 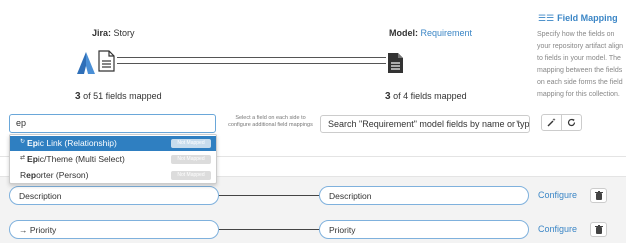 I want to click on target-count-number: 3, so click(x=388, y=96).